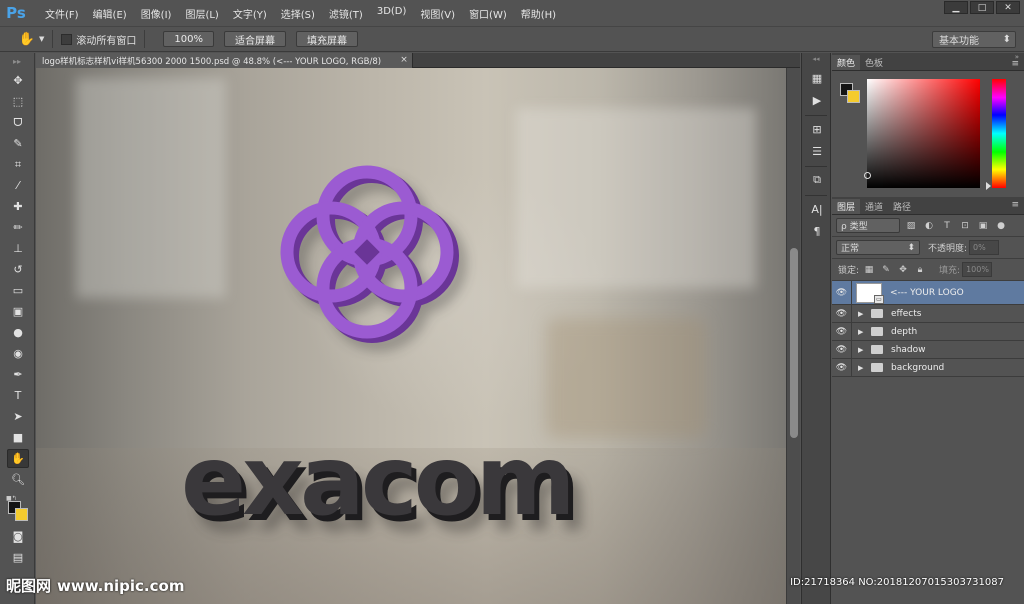 The width and height of the screenshot is (1024, 604). I want to click on marquee-icon: ⬚, so click(18, 101).